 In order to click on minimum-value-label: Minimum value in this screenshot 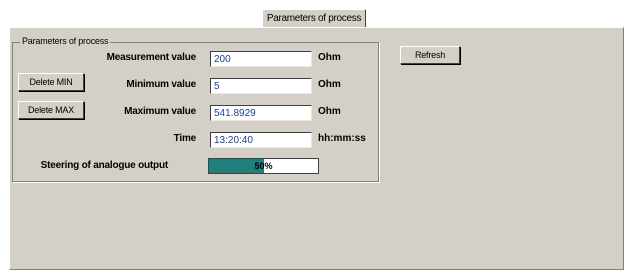, I will do `click(161, 84)`.